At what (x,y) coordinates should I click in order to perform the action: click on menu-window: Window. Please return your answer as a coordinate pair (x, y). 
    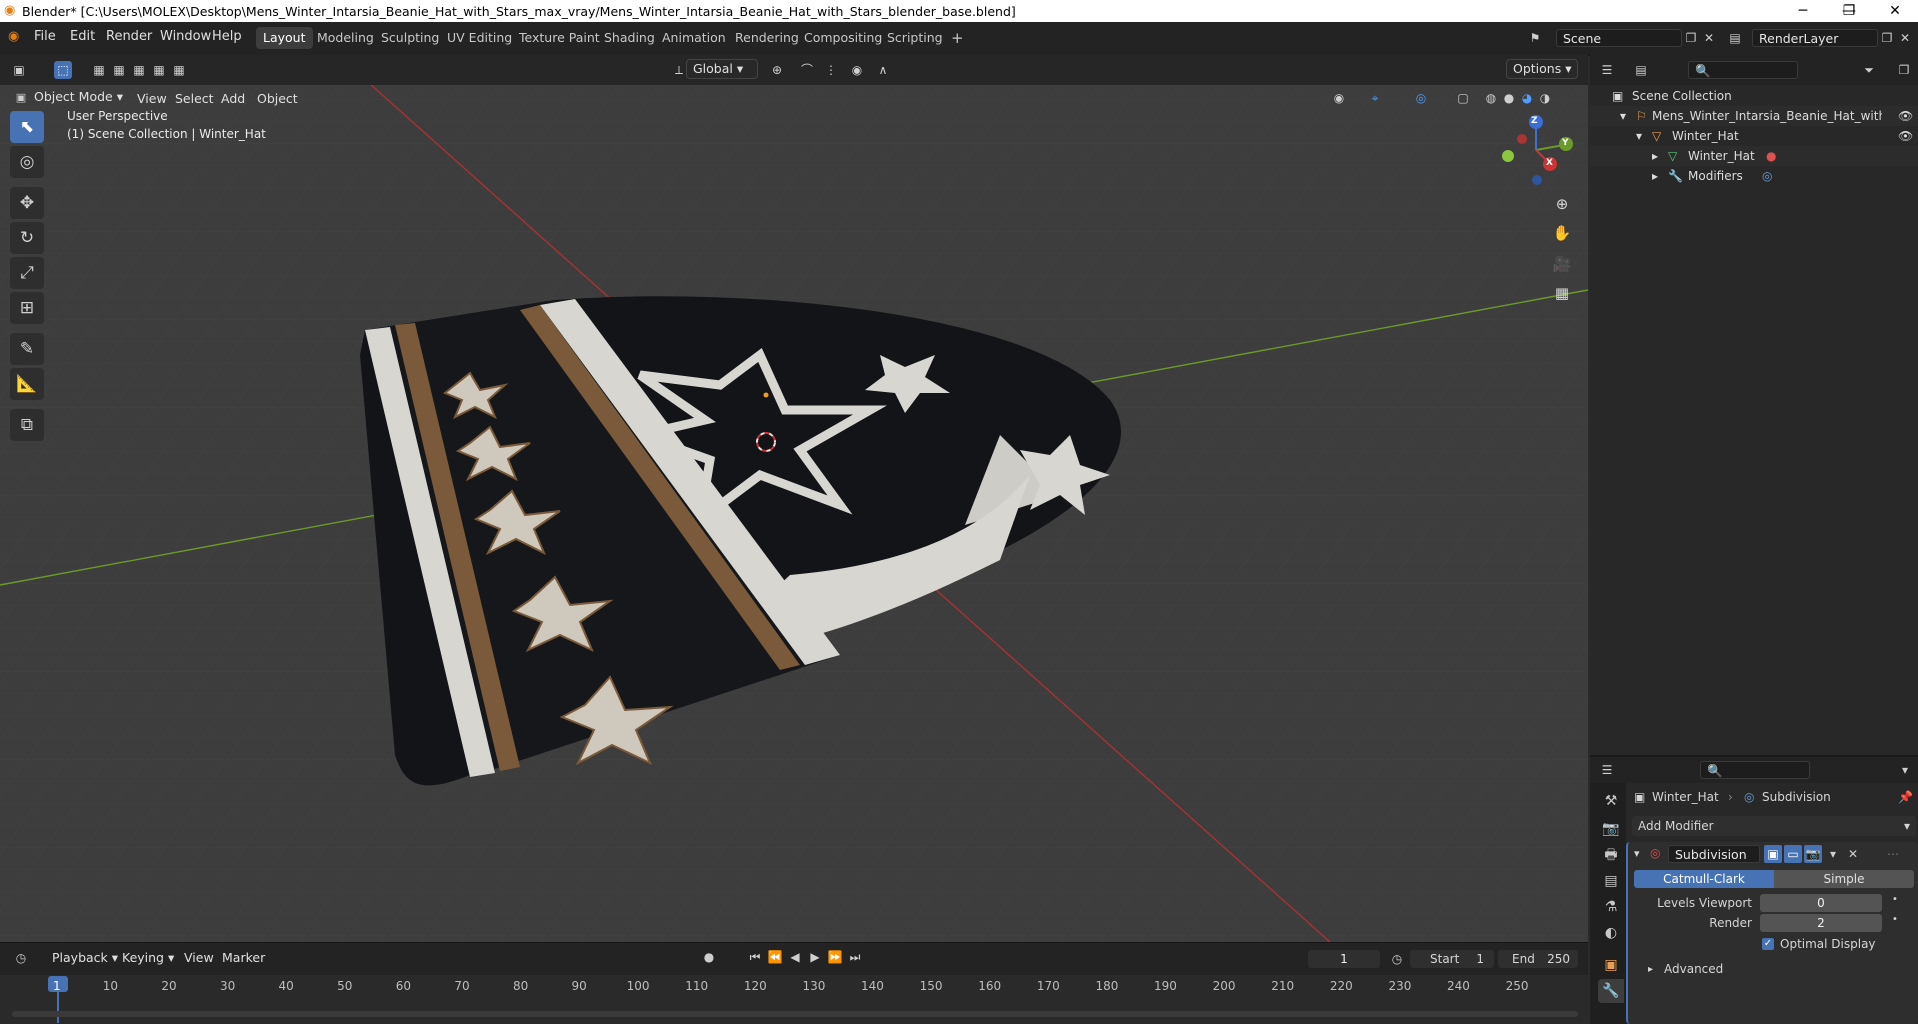
    Looking at the image, I should click on (185, 36).